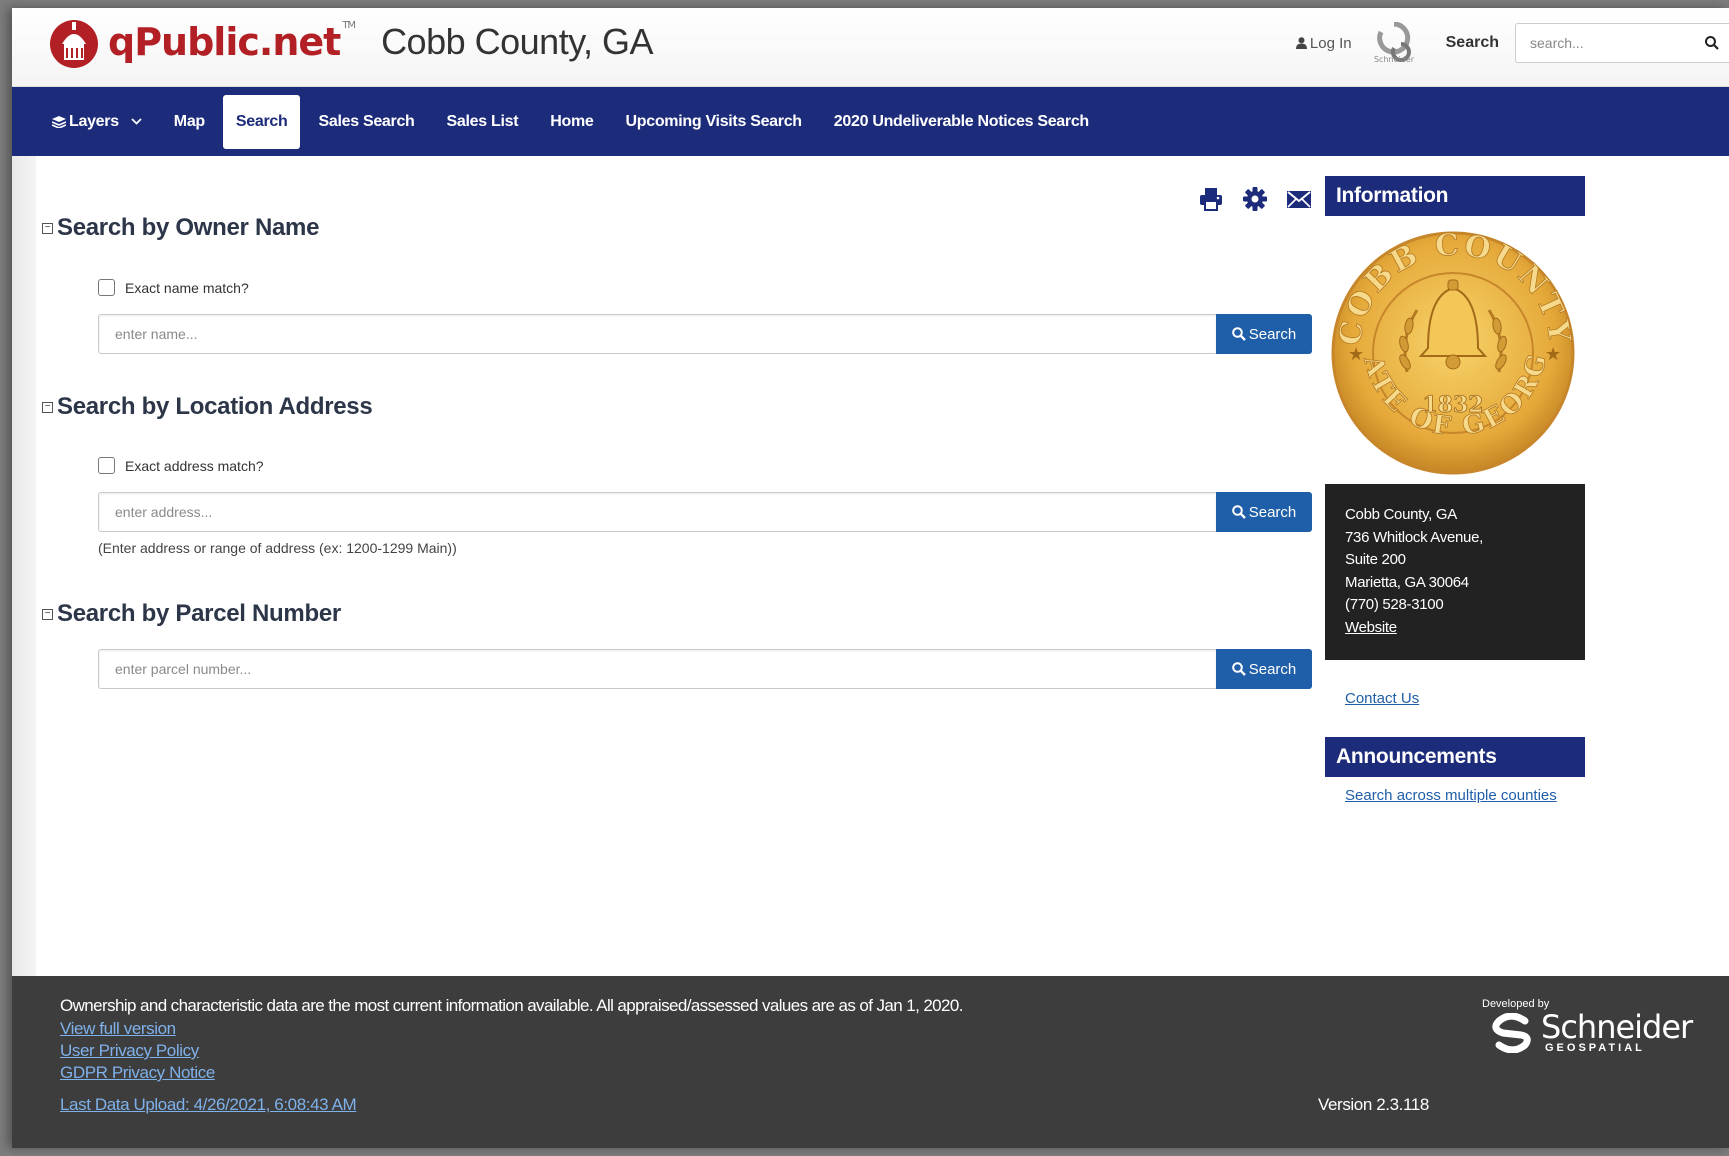 The width and height of the screenshot is (1729, 1156). I want to click on owner-search-row: enter name... Search, so click(705, 334).